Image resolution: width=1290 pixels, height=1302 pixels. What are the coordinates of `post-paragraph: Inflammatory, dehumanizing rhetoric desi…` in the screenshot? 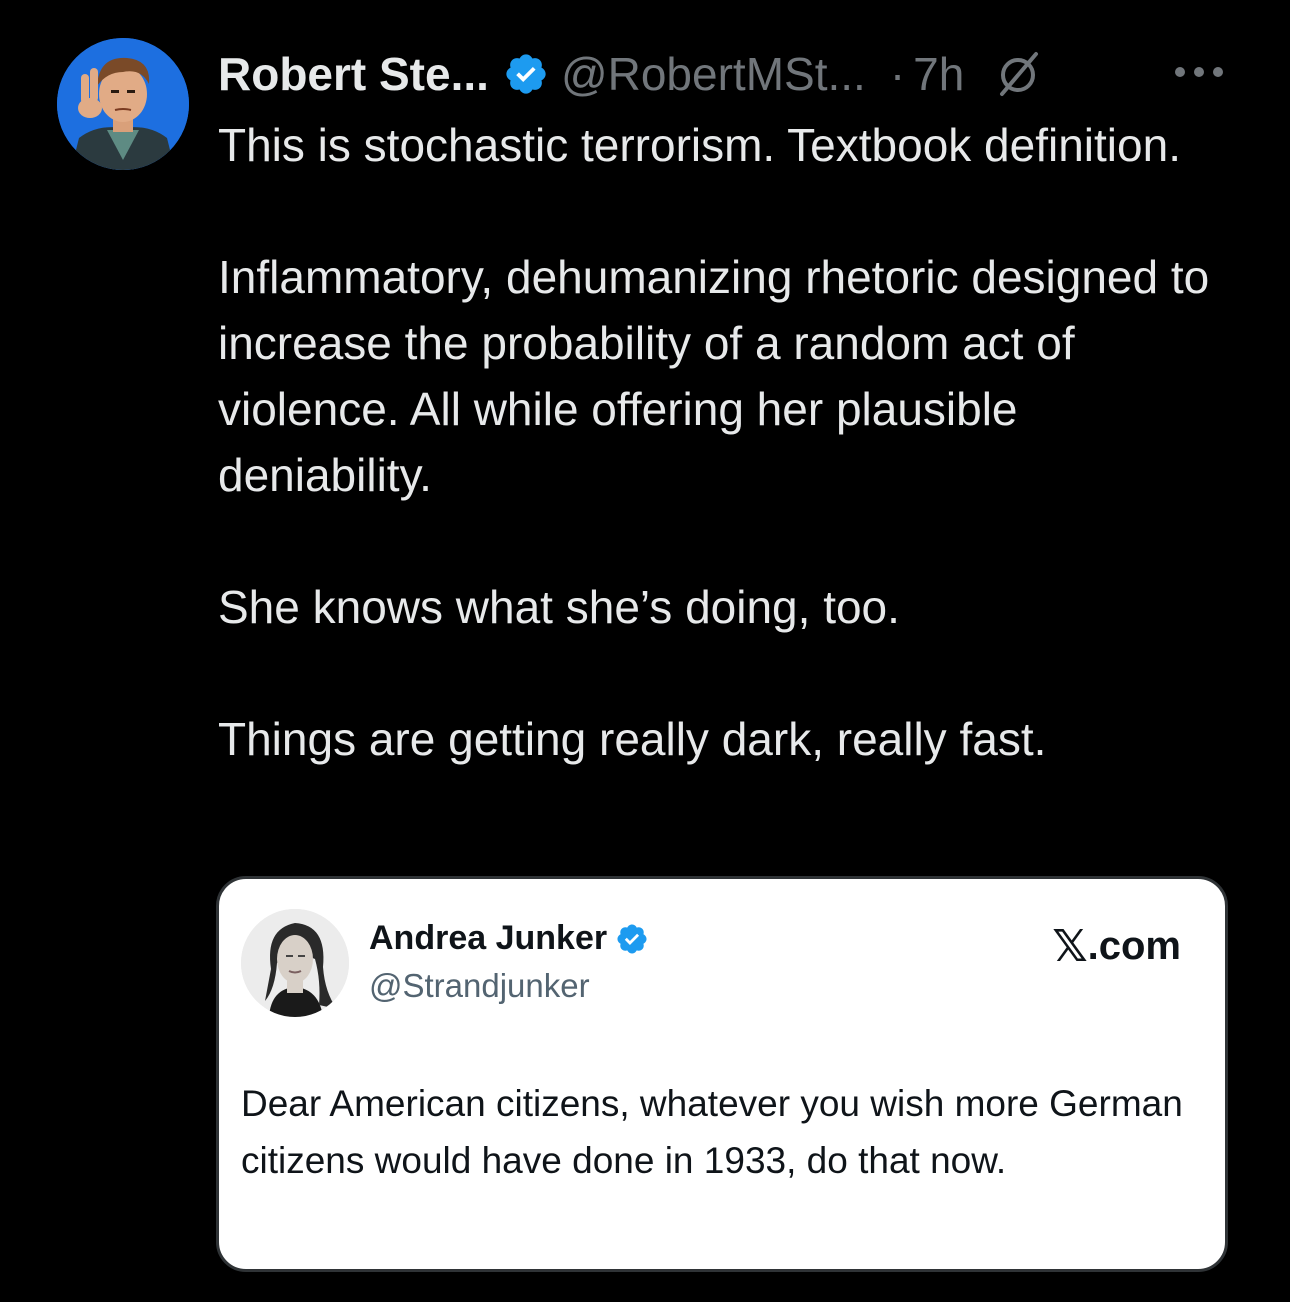 It's located at (714, 376).